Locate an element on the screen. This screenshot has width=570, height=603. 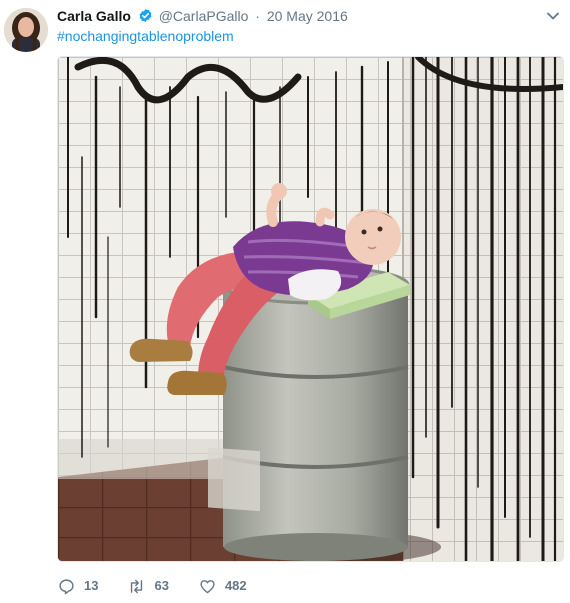
verified-badge-icon is located at coordinates (145, 15).